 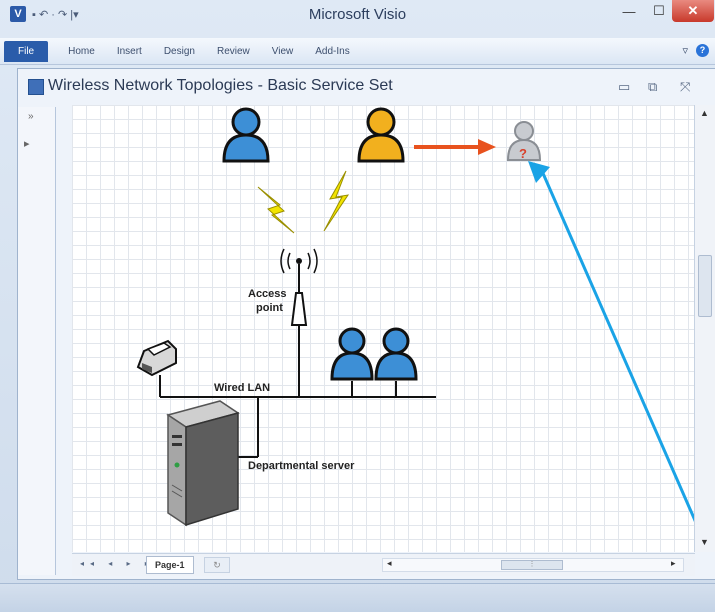 What do you see at coordinates (455, 147) in the screenshot?
I see `arrow-right-icon` at bounding box center [455, 147].